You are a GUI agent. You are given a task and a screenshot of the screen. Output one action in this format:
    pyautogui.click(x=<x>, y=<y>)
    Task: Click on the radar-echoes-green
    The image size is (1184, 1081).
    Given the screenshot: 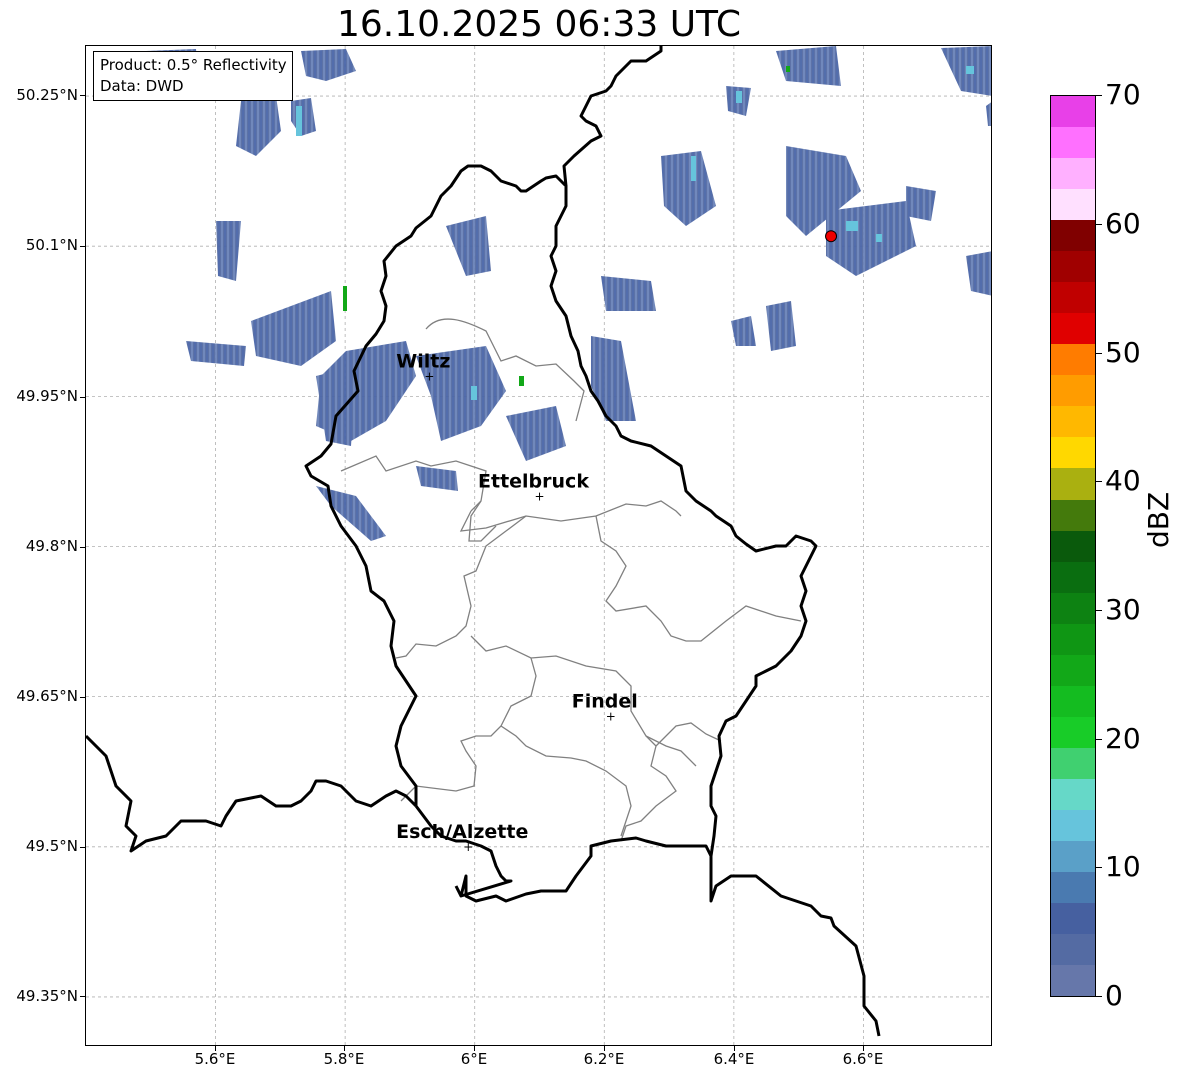 What is the action you would take?
    pyautogui.click(x=566, y=226)
    